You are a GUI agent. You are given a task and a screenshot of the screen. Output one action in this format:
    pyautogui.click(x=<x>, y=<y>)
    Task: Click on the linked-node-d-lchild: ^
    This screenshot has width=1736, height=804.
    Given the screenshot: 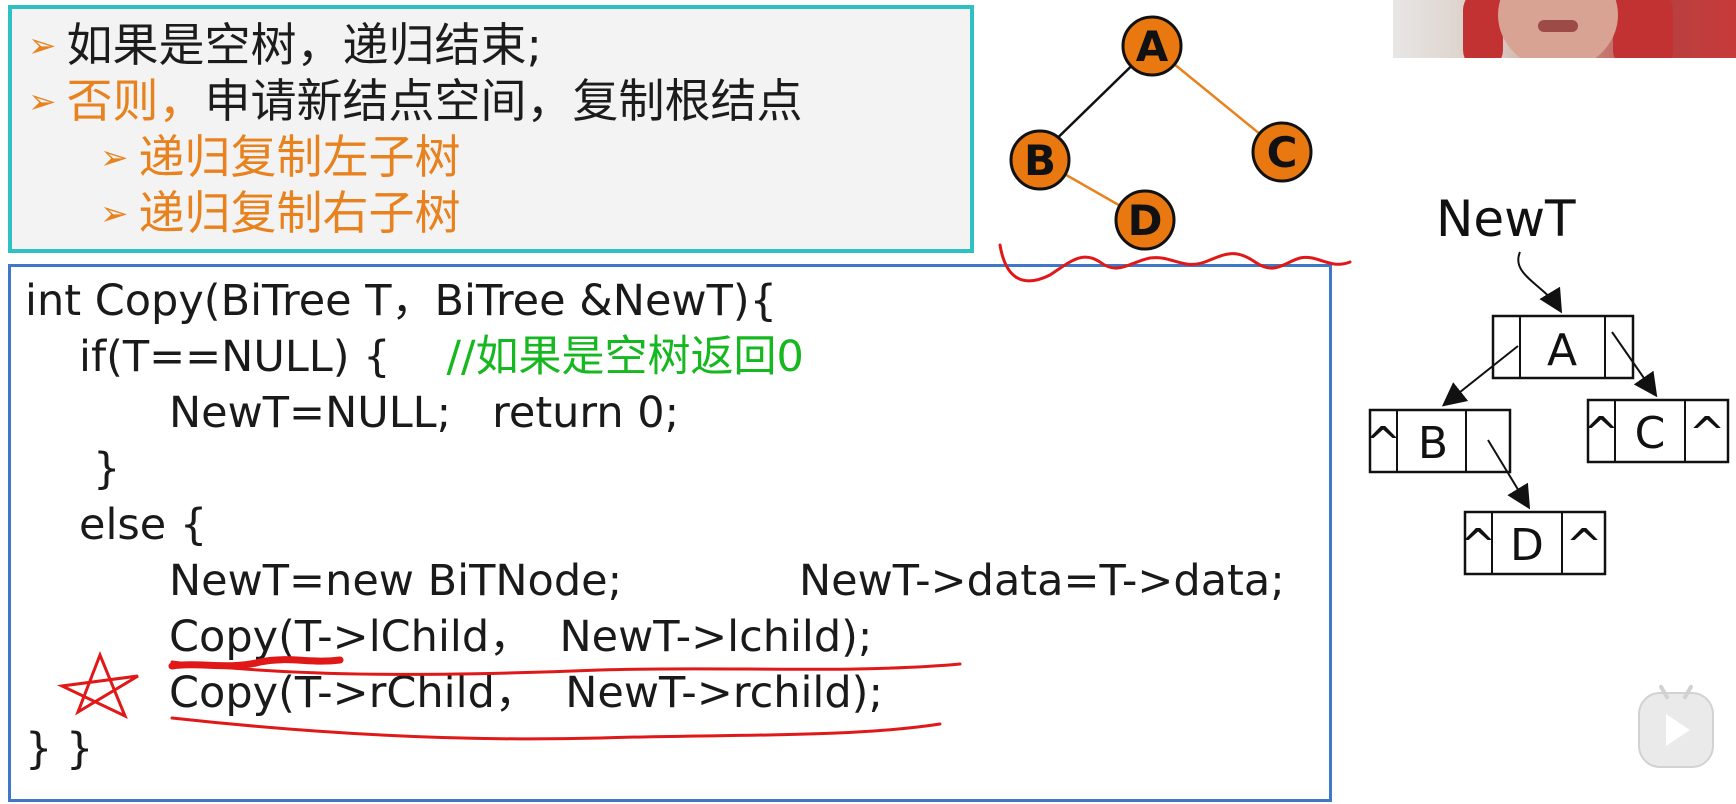 What is the action you would take?
    pyautogui.click(x=1478, y=545)
    